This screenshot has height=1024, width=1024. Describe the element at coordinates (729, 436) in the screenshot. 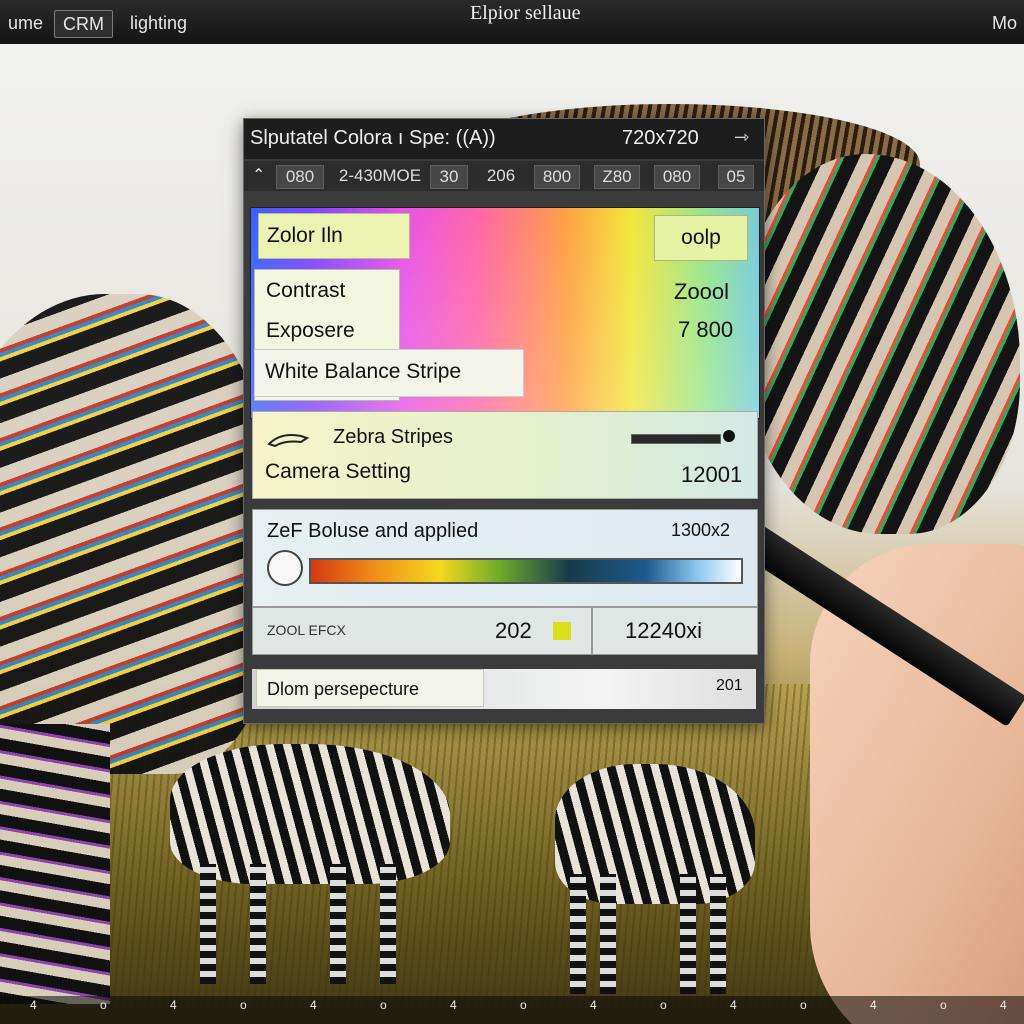

I see `zebra-slider-thumb` at that location.